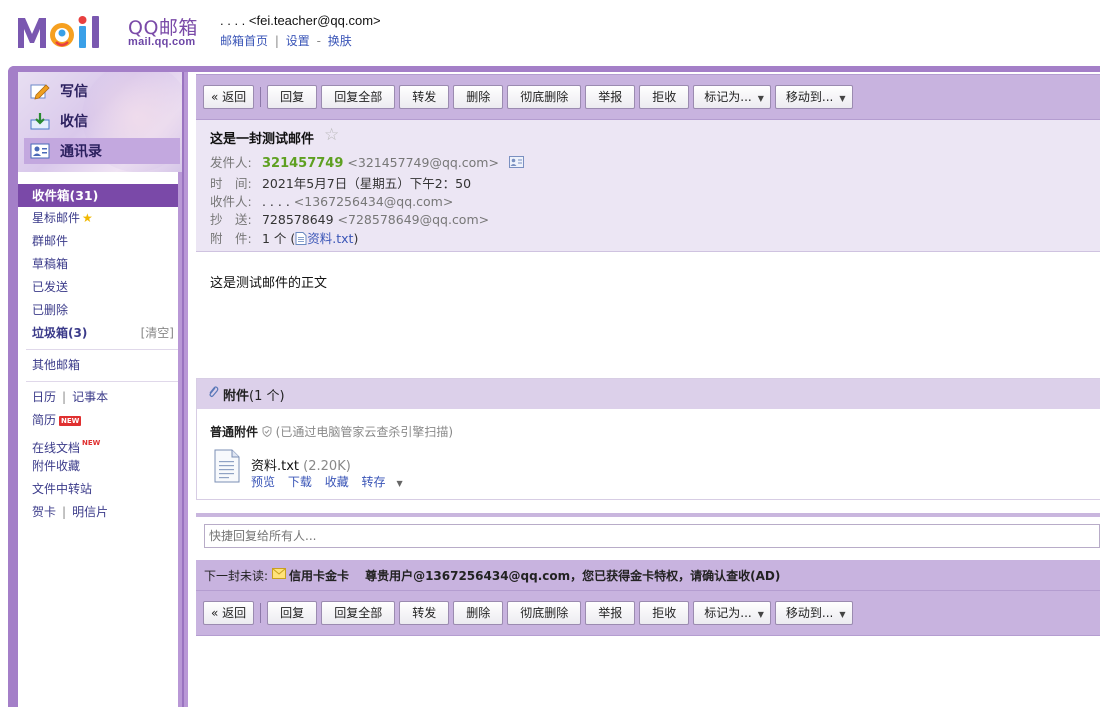 This screenshot has width=1100, height=707. I want to click on attachment-label: 附 件:, so click(231, 238).